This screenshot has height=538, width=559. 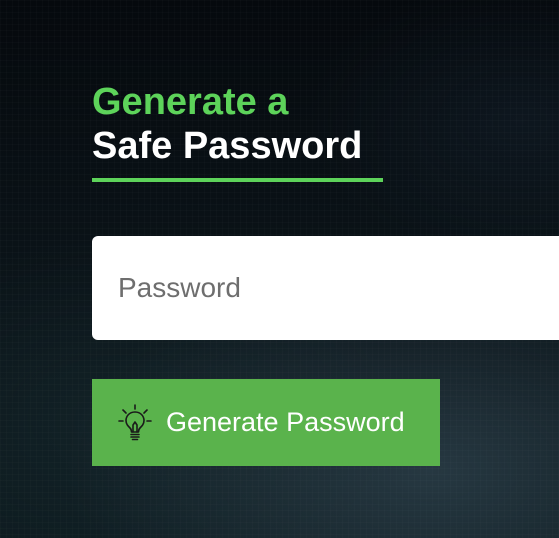 What do you see at coordinates (227, 146) in the screenshot?
I see `title-line-2: Safe Password` at bounding box center [227, 146].